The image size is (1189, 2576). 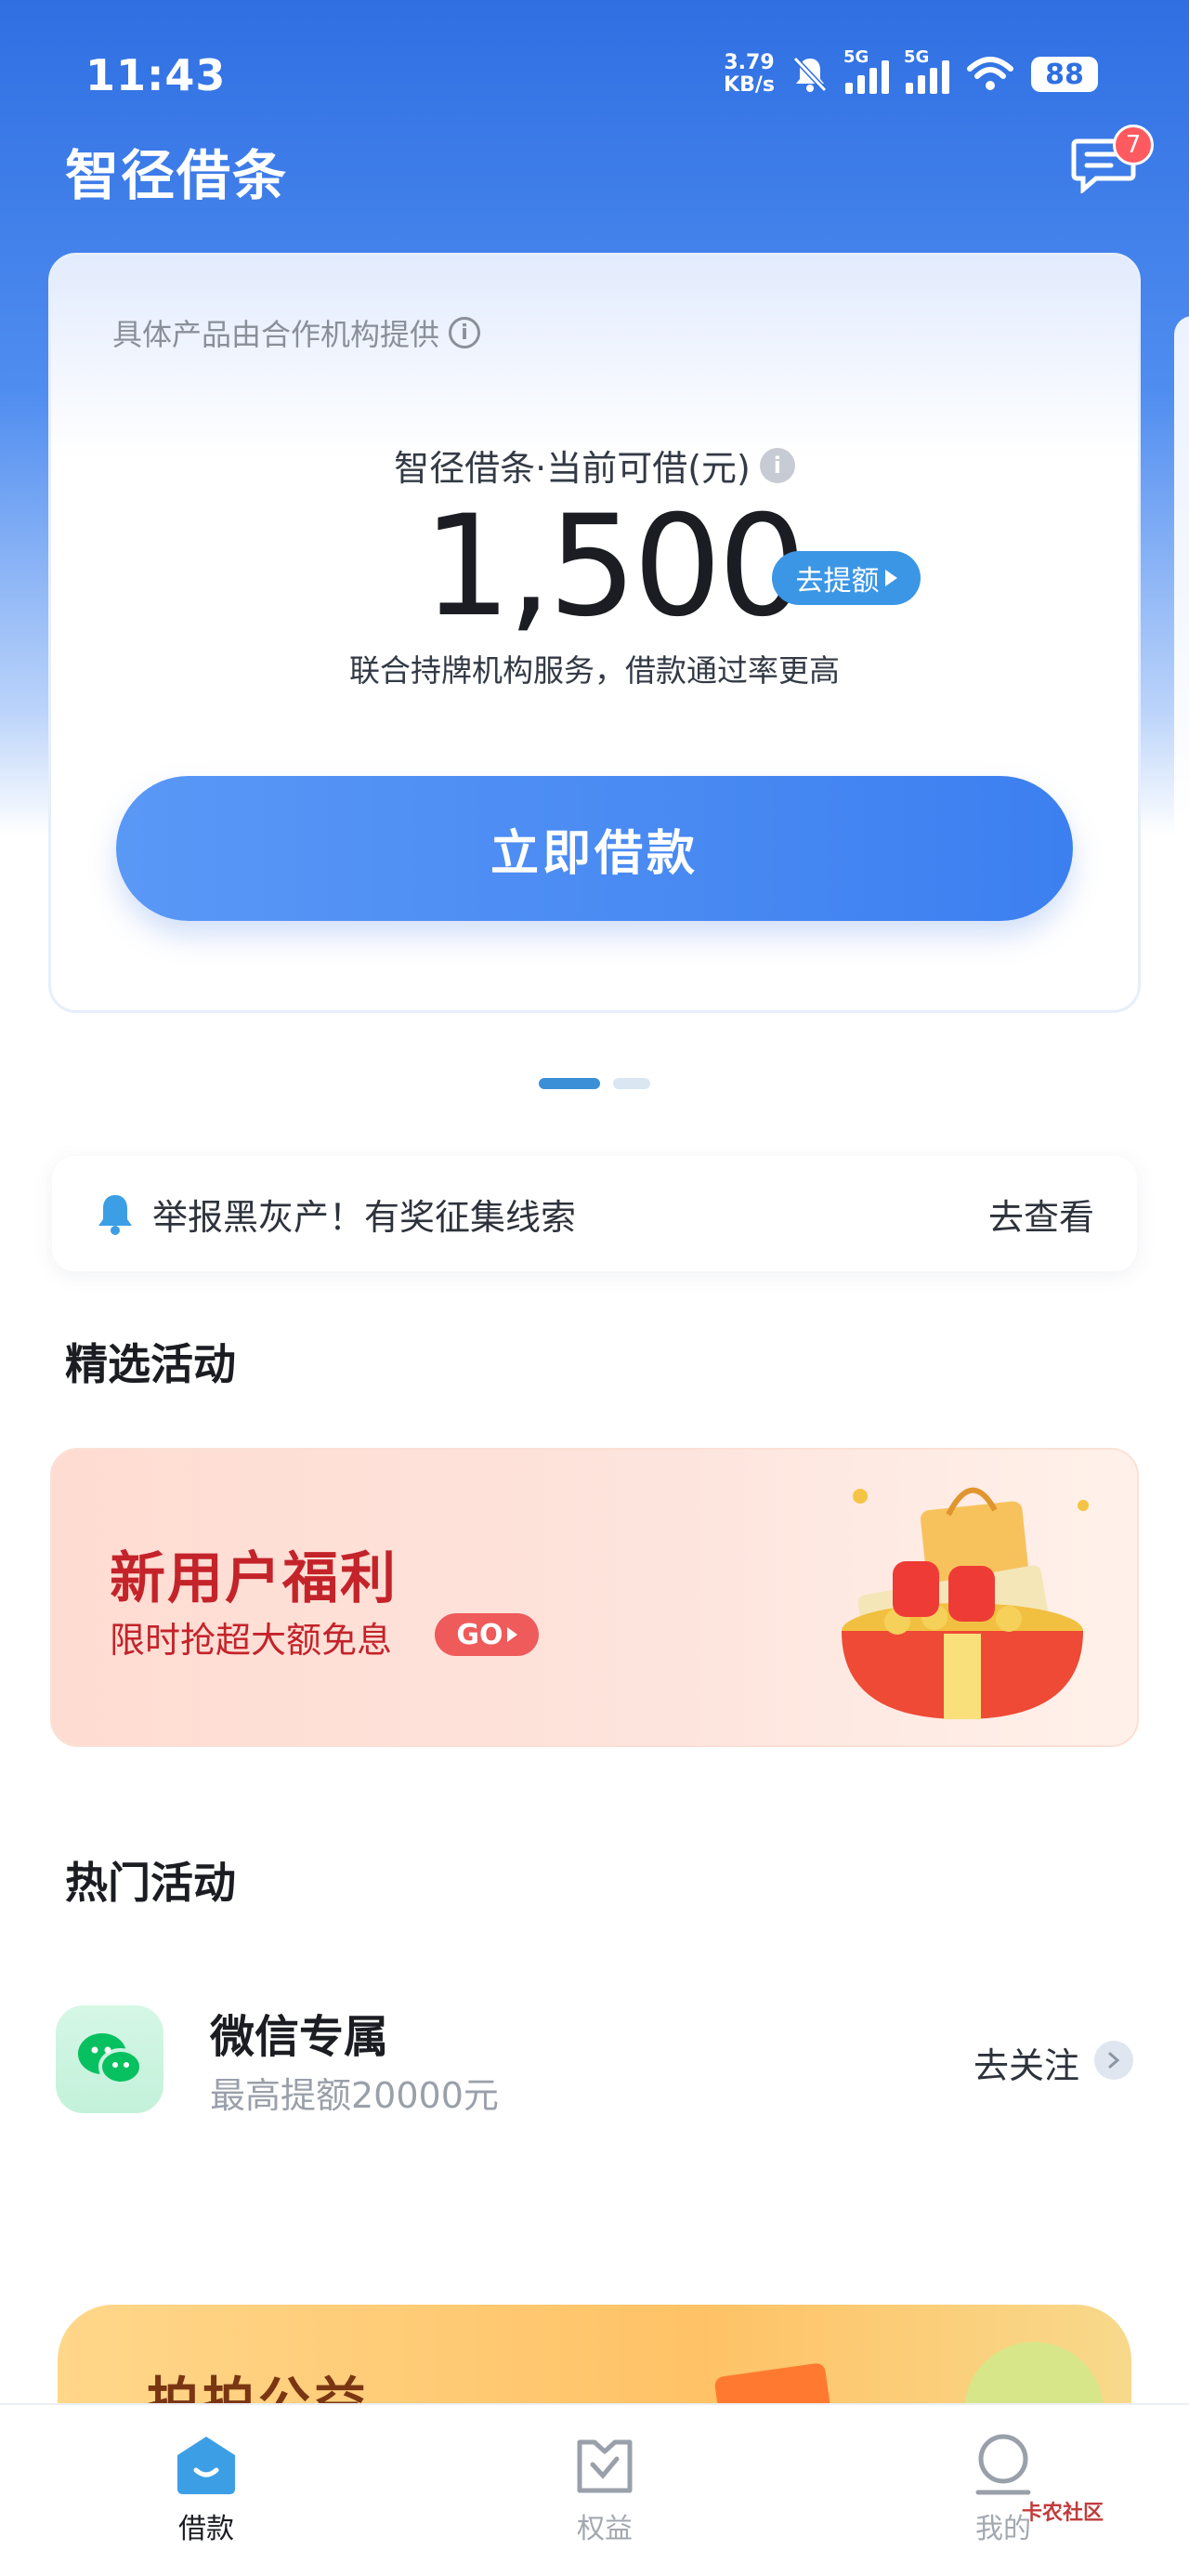 I want to click on card-pager, so click(x=594, y=1083).